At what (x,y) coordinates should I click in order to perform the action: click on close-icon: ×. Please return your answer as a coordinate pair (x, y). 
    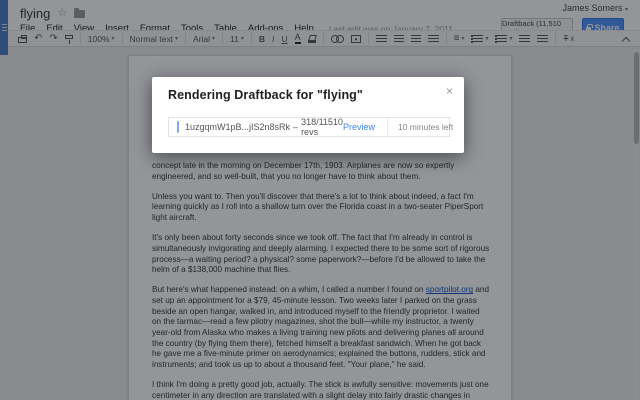
    Looking at the image, I should click on (449, 91).